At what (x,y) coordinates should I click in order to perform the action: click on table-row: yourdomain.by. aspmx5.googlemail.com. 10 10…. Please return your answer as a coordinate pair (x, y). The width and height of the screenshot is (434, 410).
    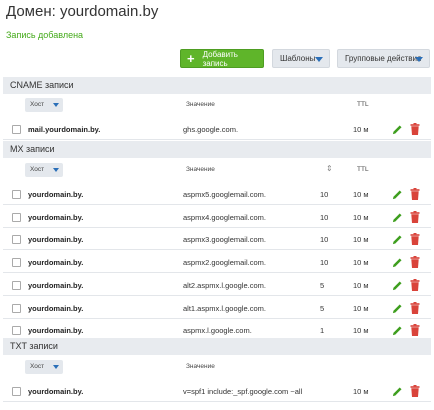
    Looking at the image, I should click on (217, 194).